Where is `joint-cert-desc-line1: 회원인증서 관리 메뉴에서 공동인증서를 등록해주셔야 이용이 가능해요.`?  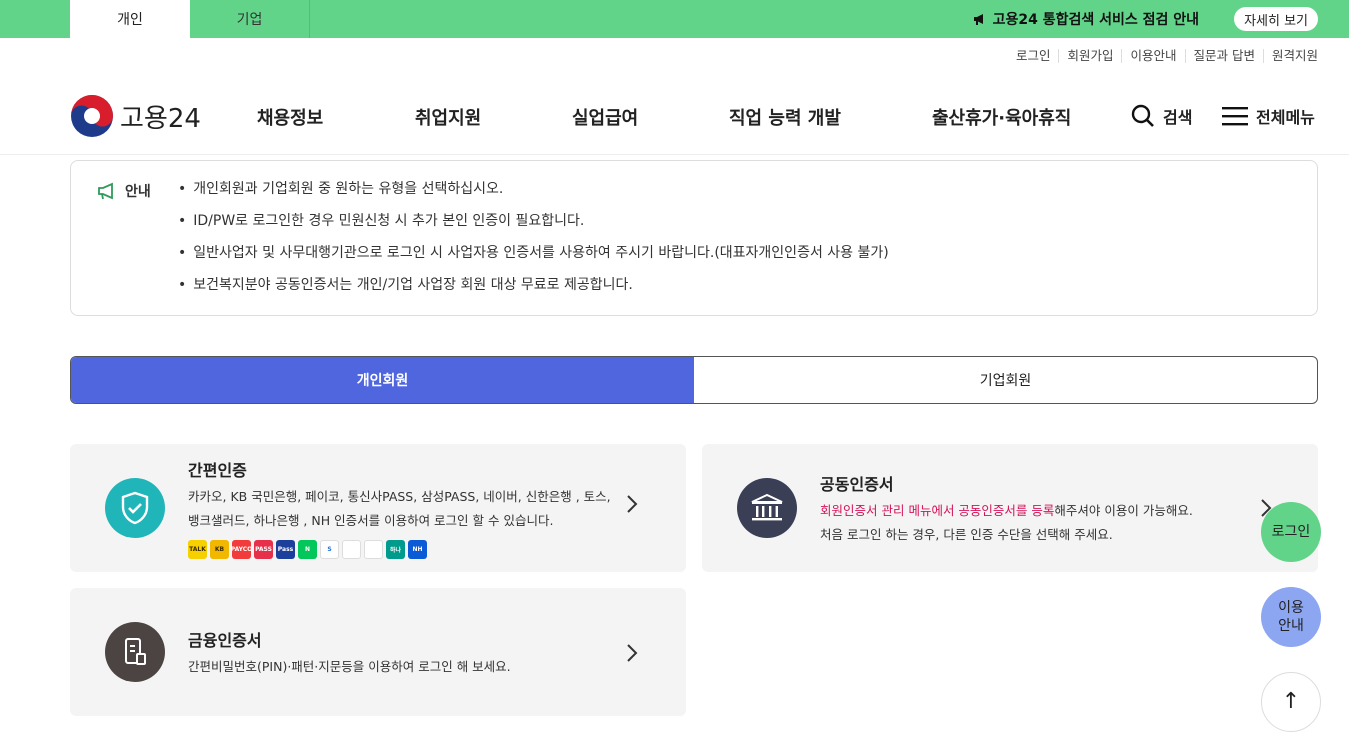
joint-cert-desc-line1: 회원인증서 관리 메뉴에서 공동인증서를 등록해주셔야 이용이 가능해요. is located at coordinates (1006, 511).